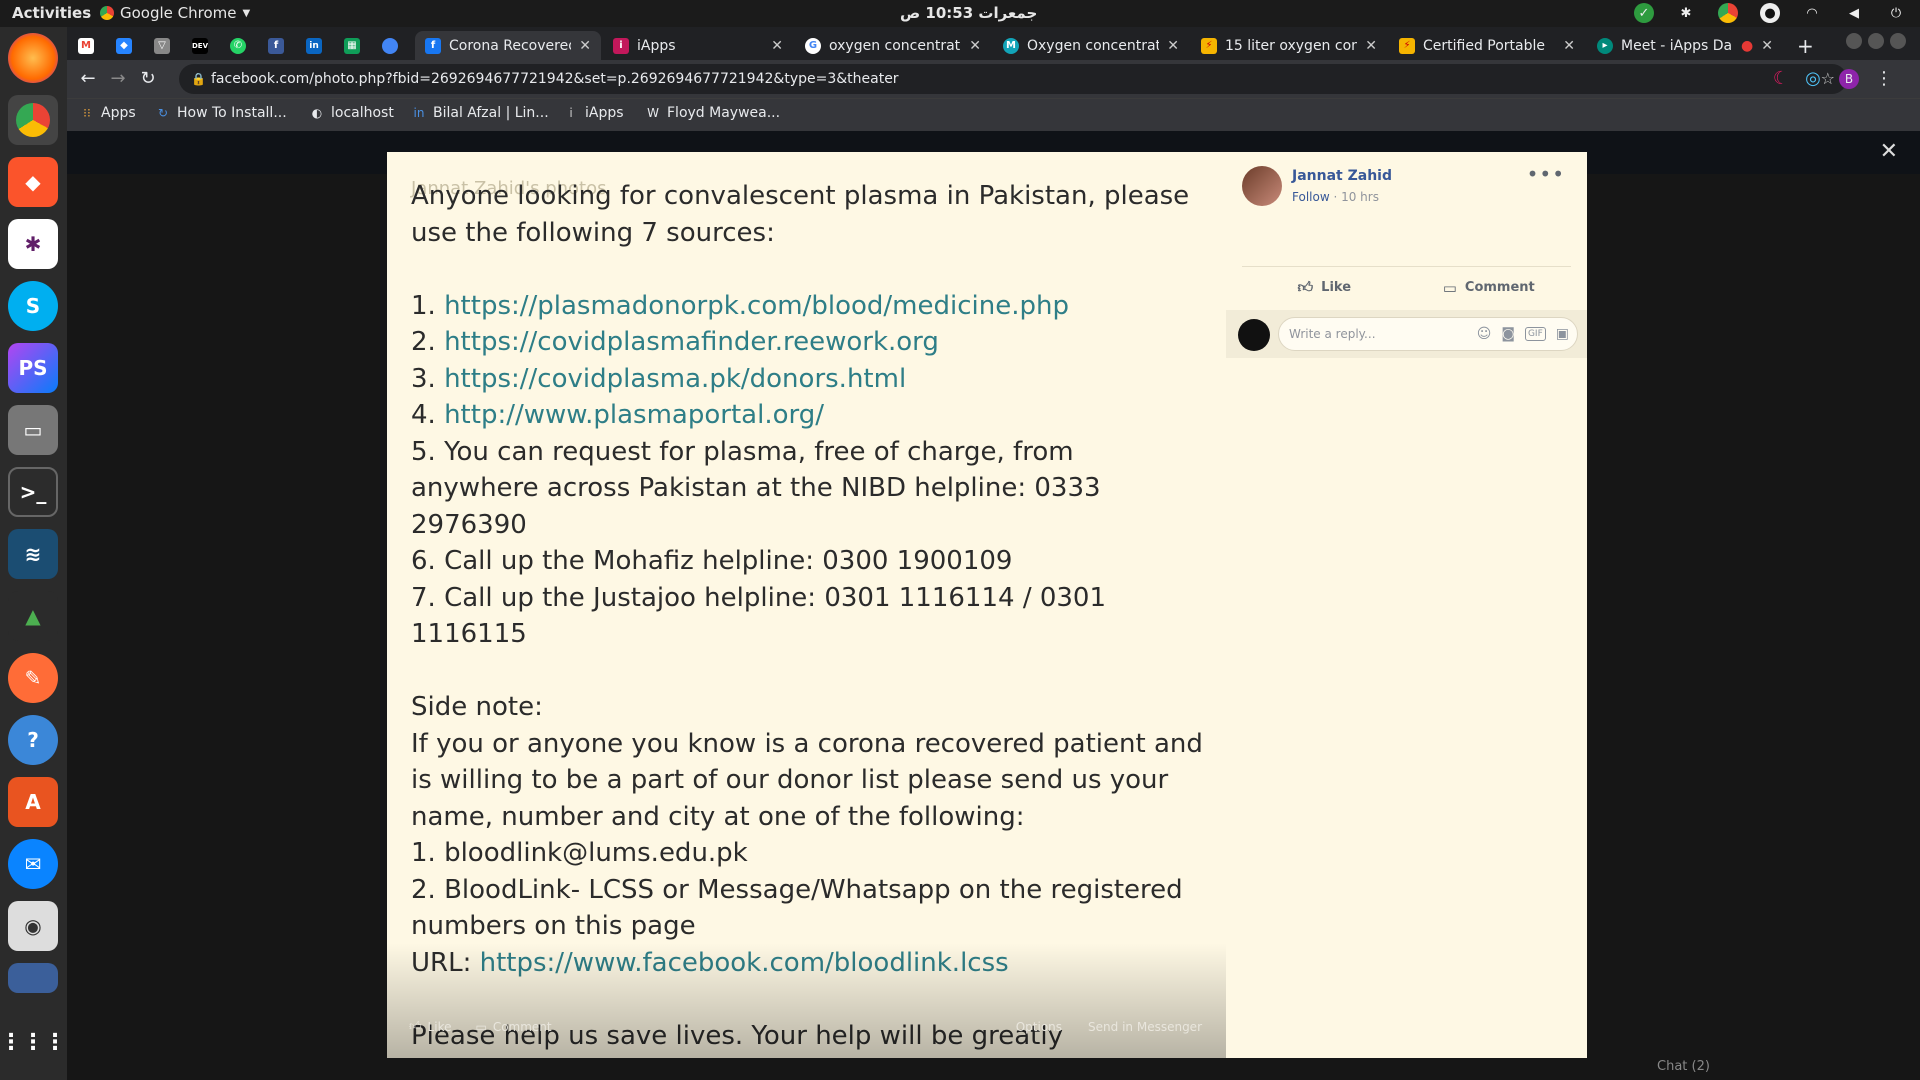 This screenshot has width=1920, height=1080. I want to click on tab-oxygen-medium: M Oxygen concentrat ✕, so click(1091, 45).